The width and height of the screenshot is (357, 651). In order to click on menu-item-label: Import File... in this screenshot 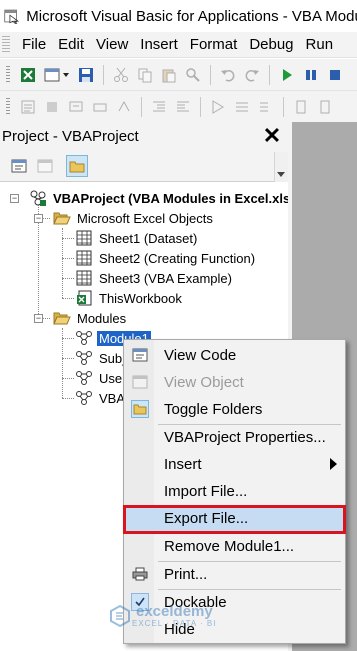, I will do `click(206, 491)`.